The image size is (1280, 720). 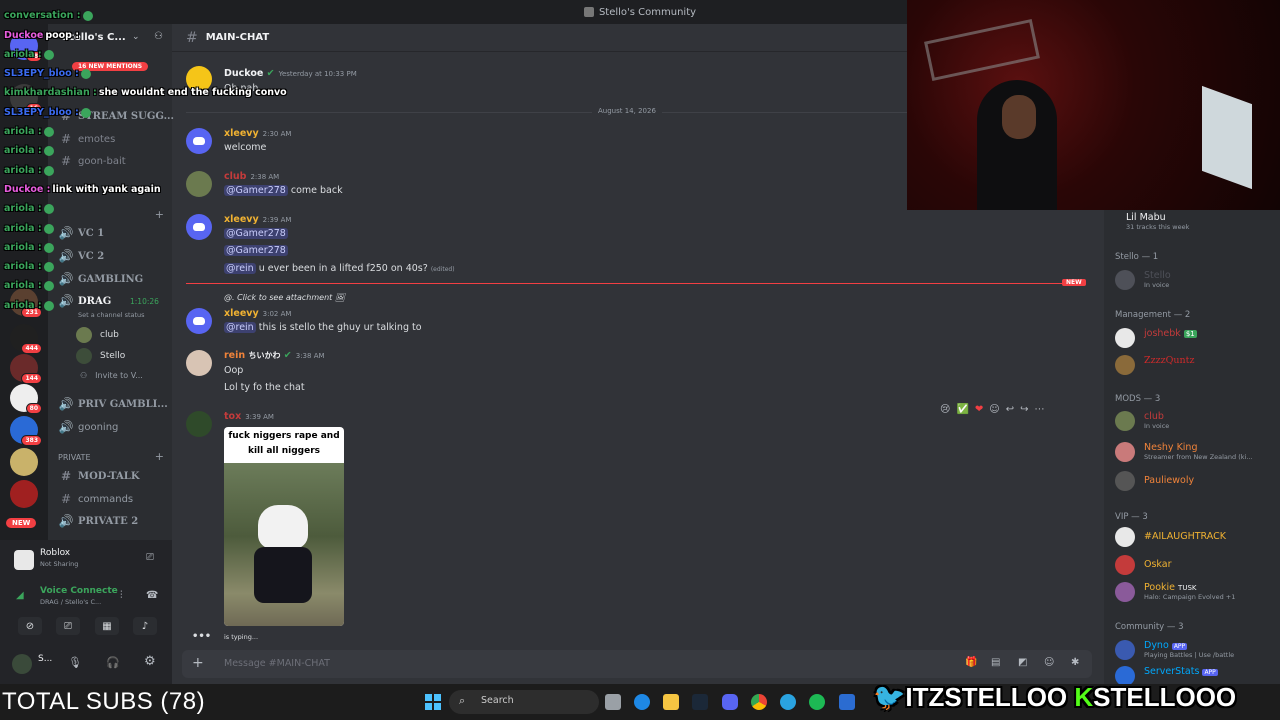 What do you see at coordinates (26, 431) in the screenshot?
I see `server-icon-7: 383` at bounding box center [26, 431].